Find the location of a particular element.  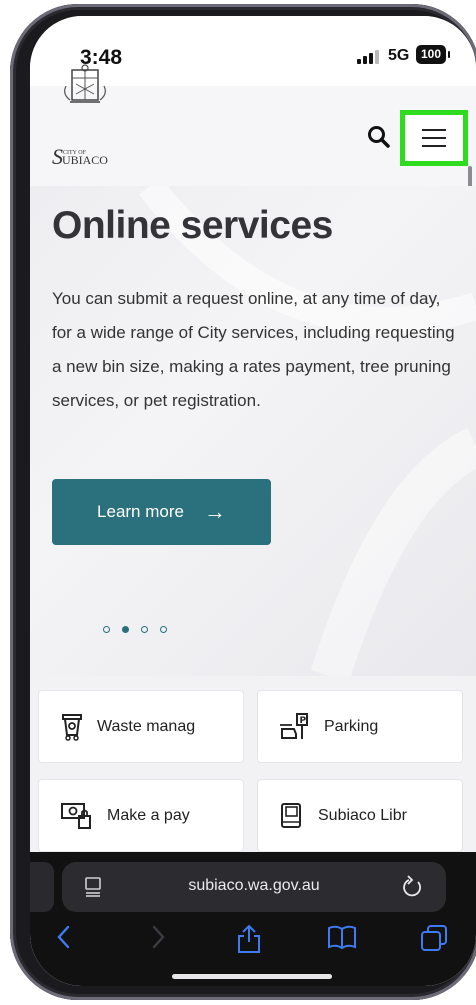

svg-text: P is located at coordinates (303, 721).